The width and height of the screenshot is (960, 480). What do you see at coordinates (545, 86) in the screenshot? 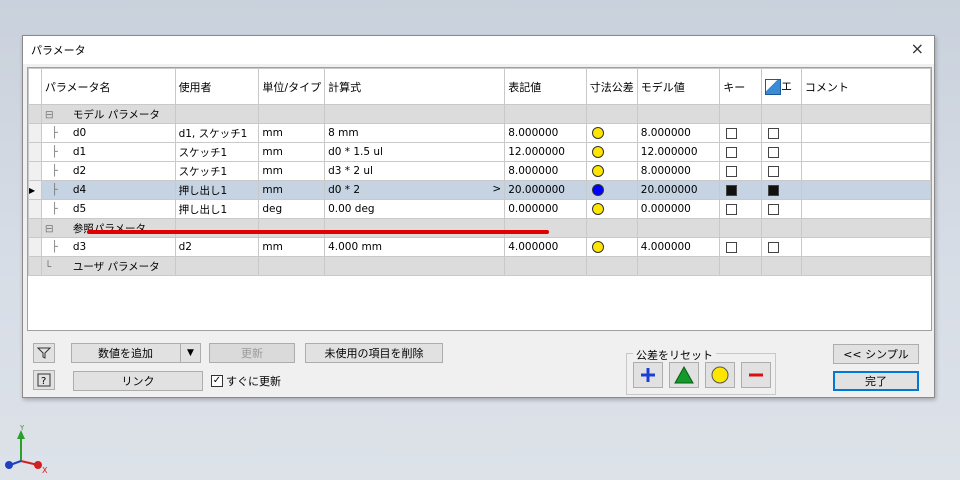
I see `col-header-nominal: 表記値` at bounding box center [545, 86].